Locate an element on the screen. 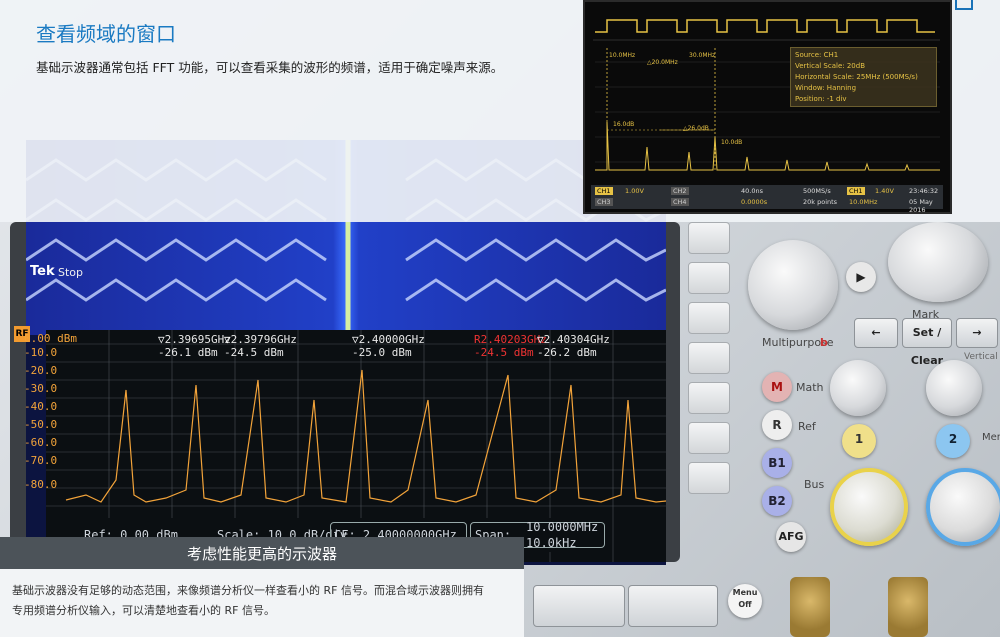 Image resolution: width=1000 pixels, height=637 pixels. prev-mark-button: ← is located at coordinates (876, 333).